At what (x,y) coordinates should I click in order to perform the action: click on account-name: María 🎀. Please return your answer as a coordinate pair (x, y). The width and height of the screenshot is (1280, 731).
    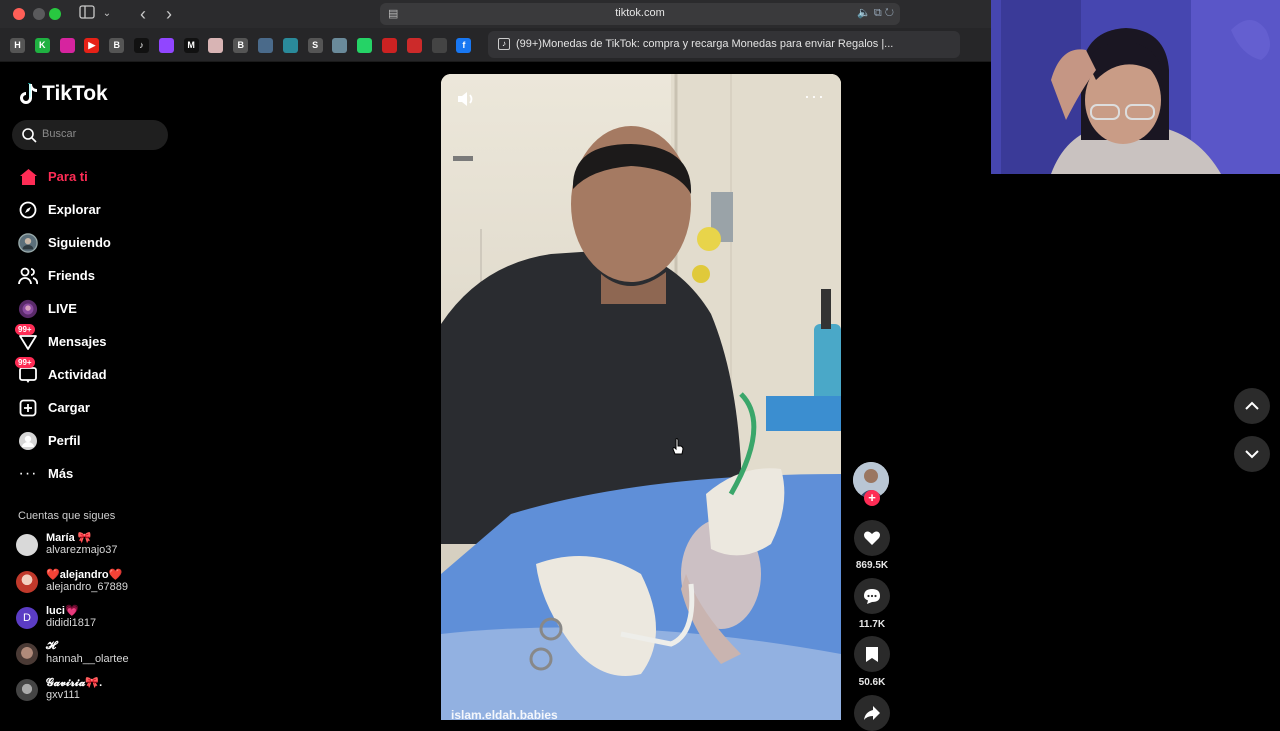
    Looking at the image, I should click on (69, 538).